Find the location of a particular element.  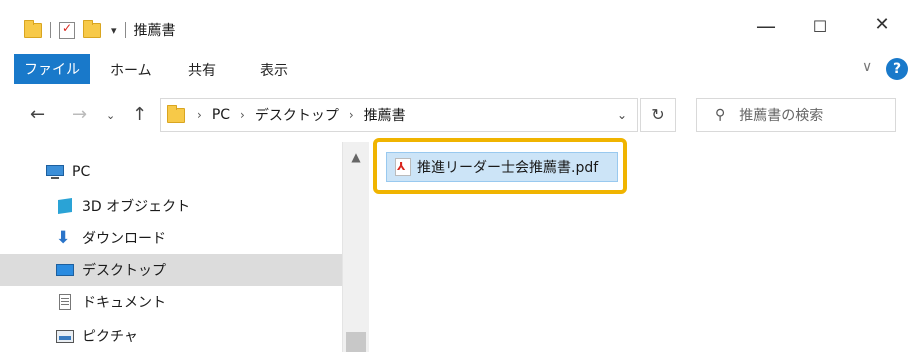

maximize-button: ☐ is located at coordinates (820, 26).